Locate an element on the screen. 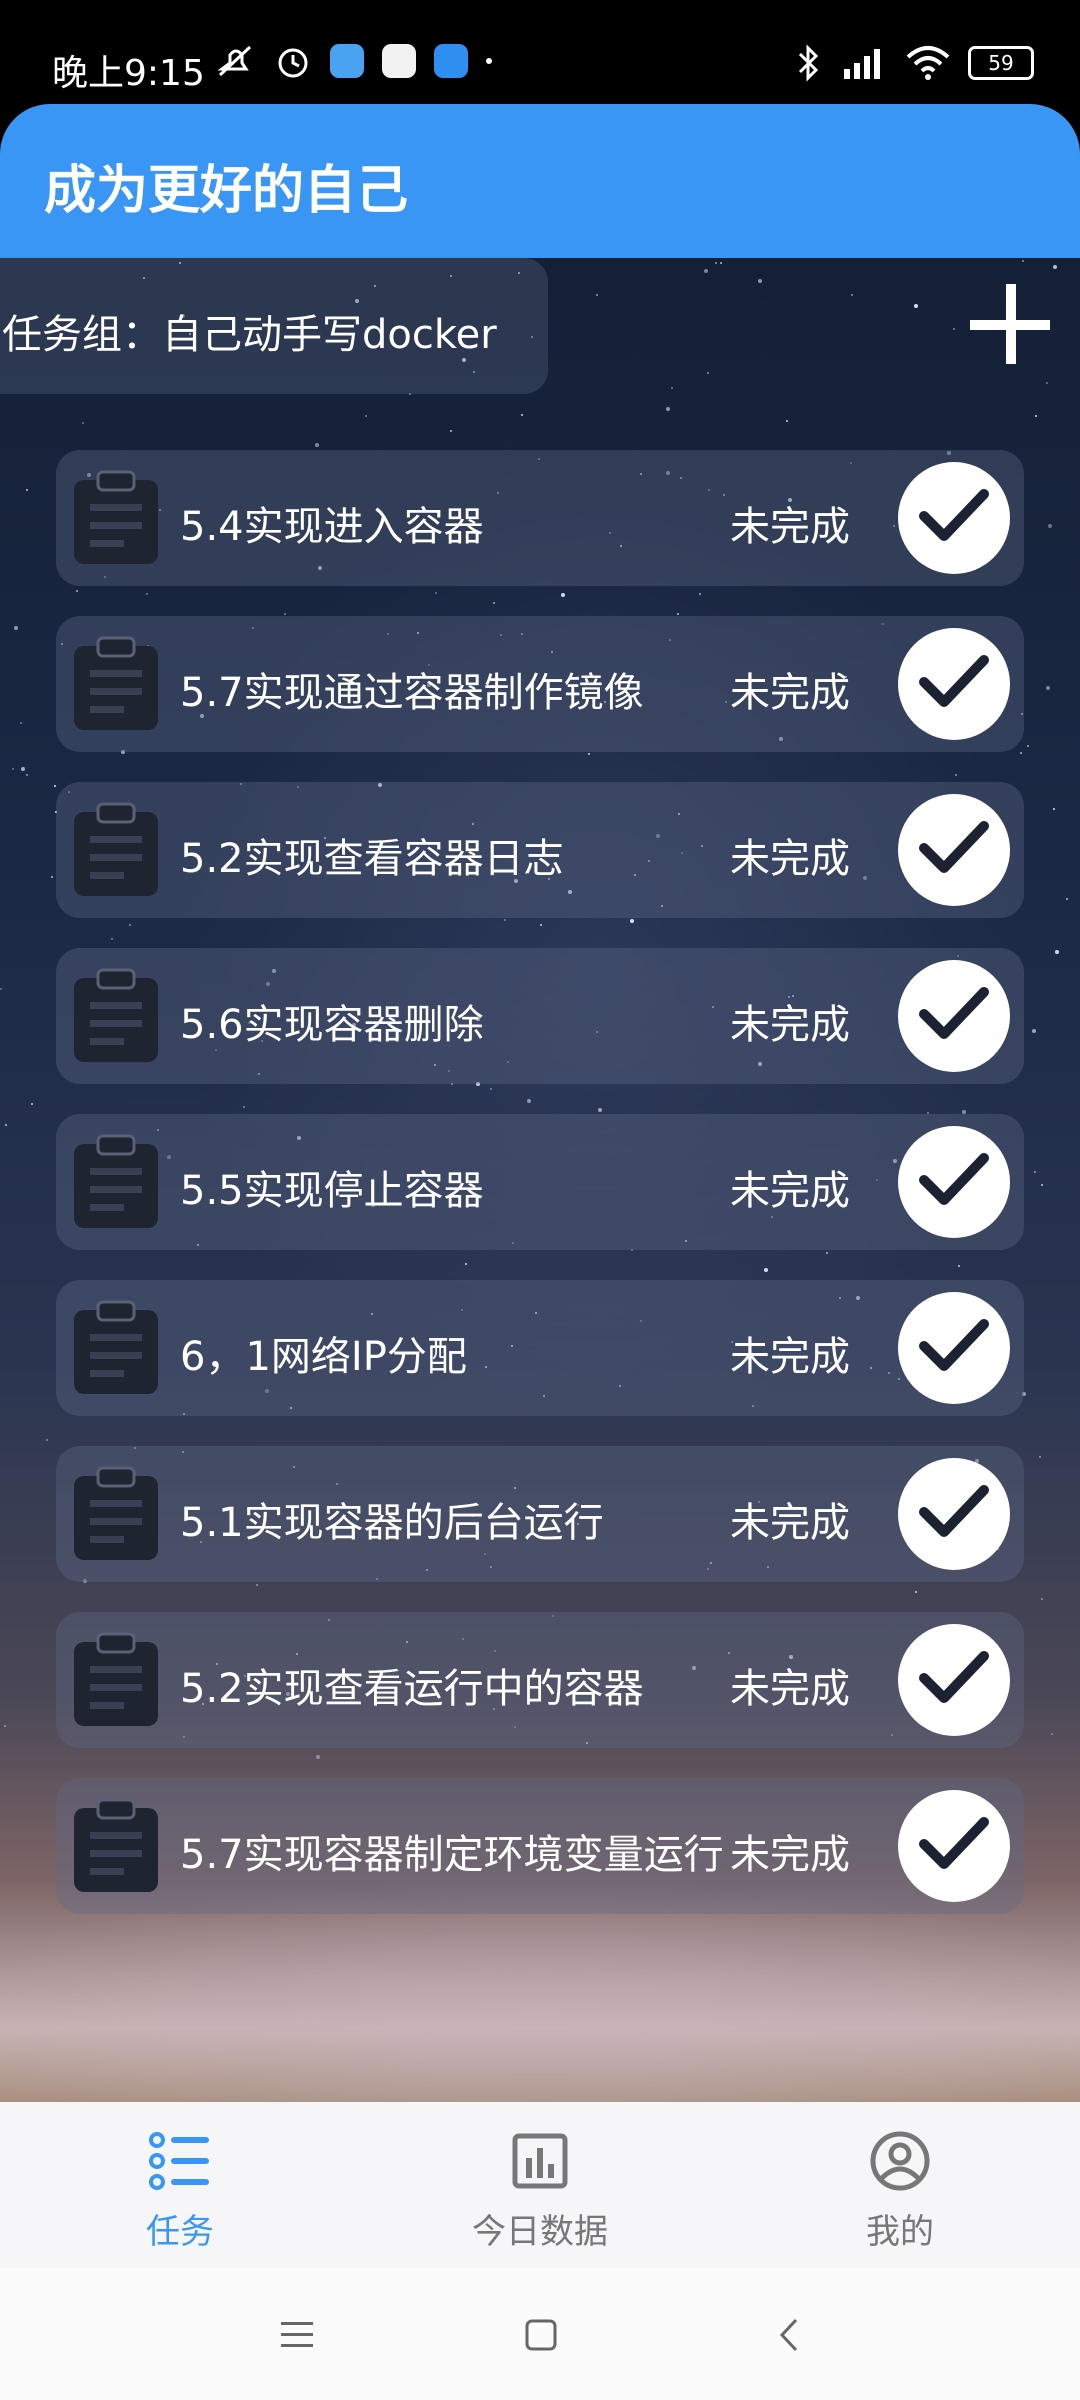 Image resolution: width=1080 pixels, height=2400 pixels. nav-tasks: 任务 is located at coordinates (180, 2190).